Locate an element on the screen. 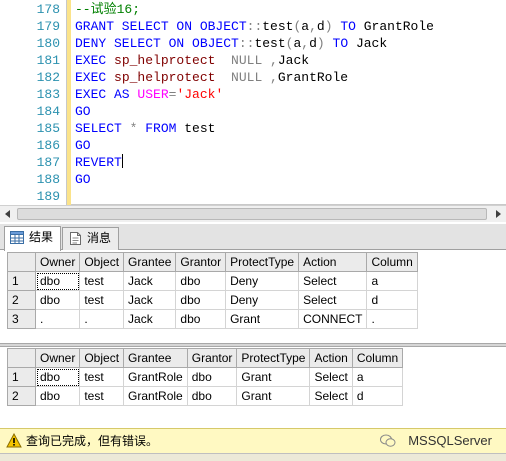 The image size is (506, 461). code-line: EXEC AS USER='Jack' is located at coordinates (149, 94).